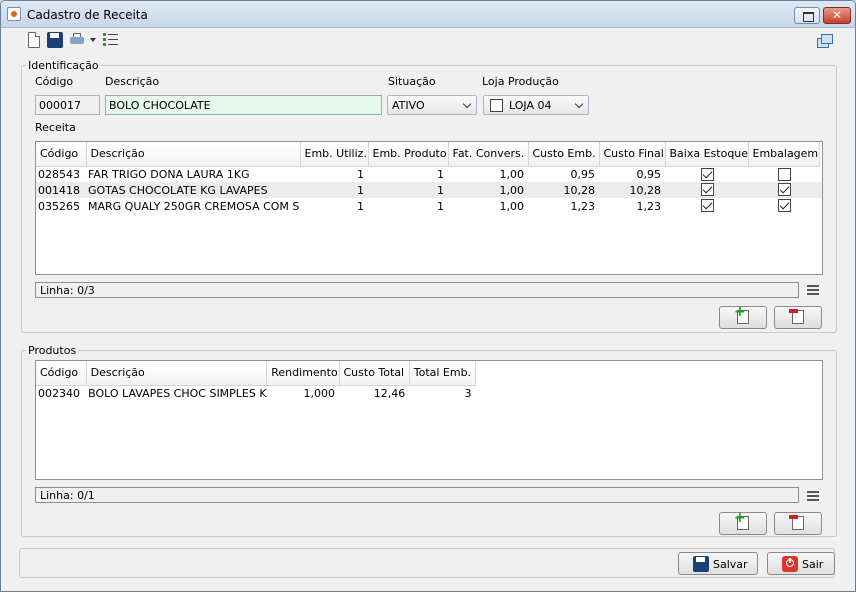 Image resolution: width=856 pixels, height=592 pixels. I want to click on situacao-label: Situação, so click(412, 81).